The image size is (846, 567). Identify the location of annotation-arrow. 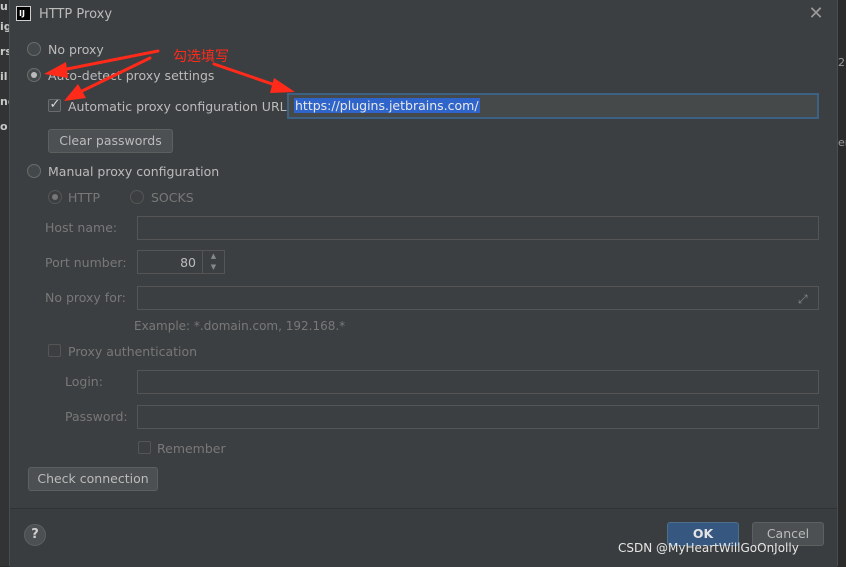
(246, 75).